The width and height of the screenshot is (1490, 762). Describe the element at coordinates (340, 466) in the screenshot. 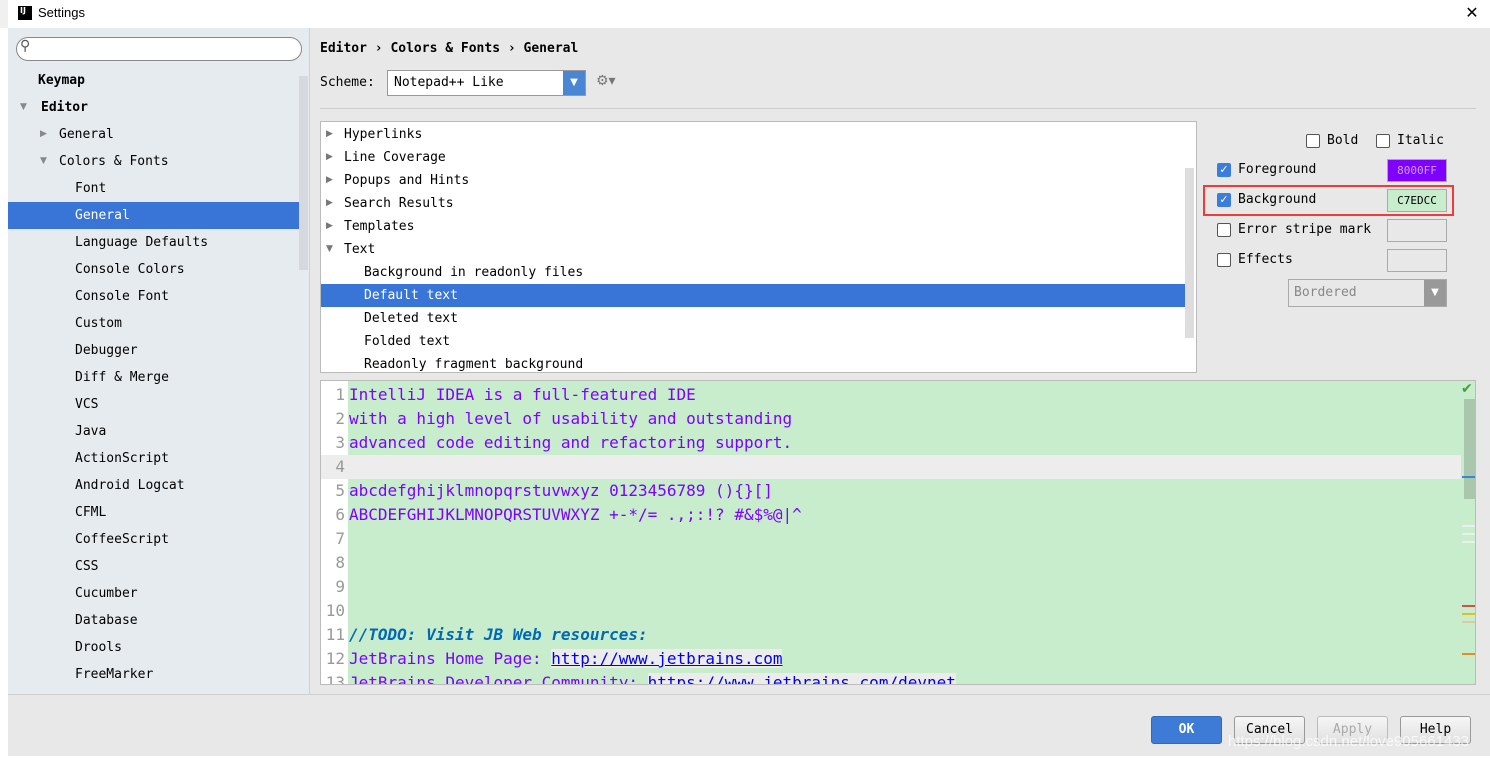

I see `line-number: 4` at that location.